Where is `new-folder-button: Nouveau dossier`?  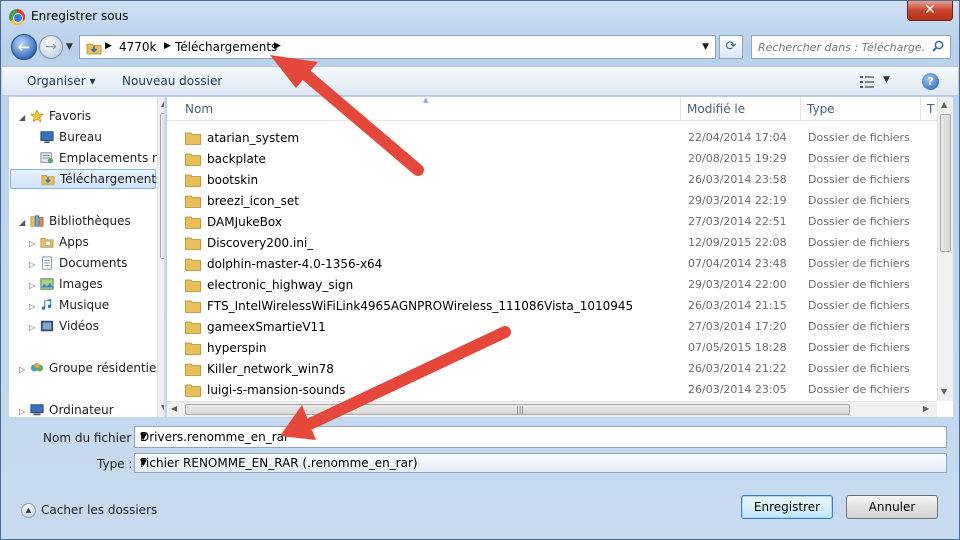 new-folder-button: Nouveau dossier is located at coordinates (172, 81).